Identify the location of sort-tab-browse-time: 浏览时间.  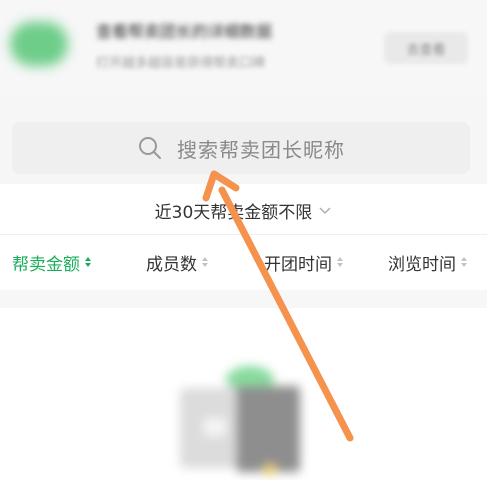
(428, 262).